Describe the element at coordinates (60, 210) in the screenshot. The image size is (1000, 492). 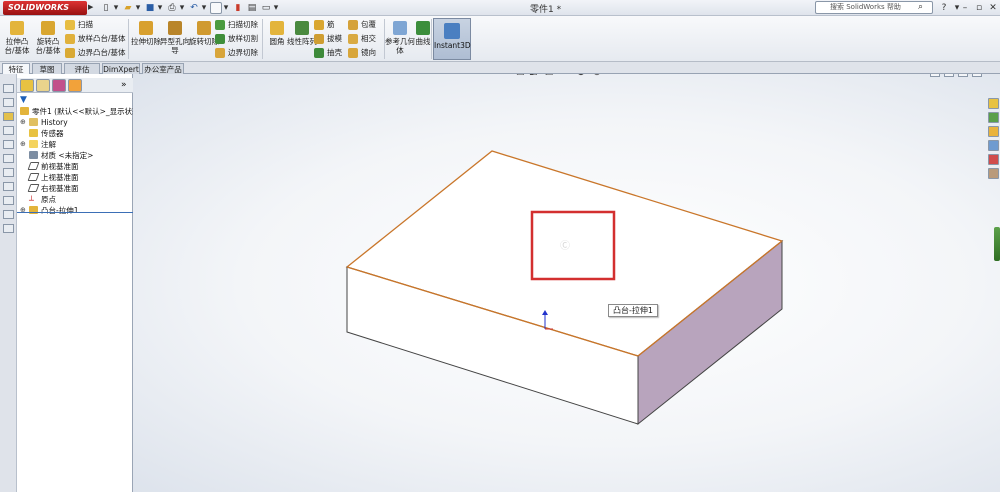
I see `tree-item-label: 凸台-拉伸1` at that location.